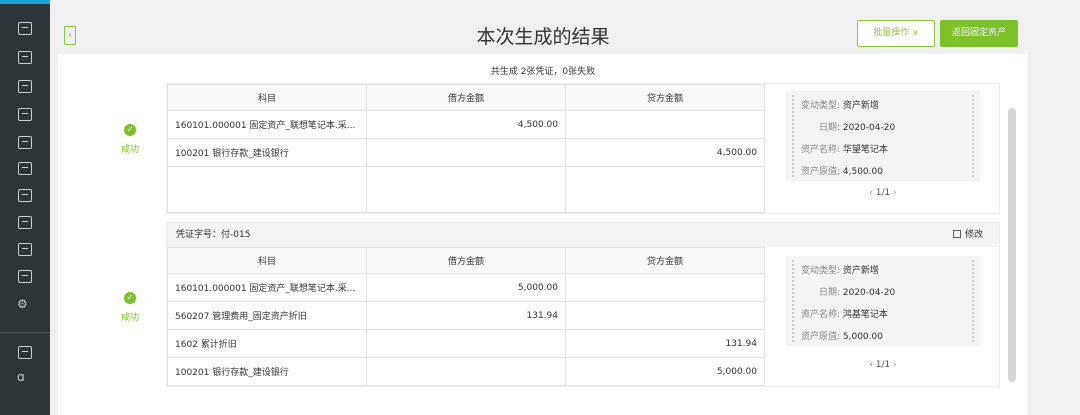  I want to click on edit-icon, so click(956, 234).